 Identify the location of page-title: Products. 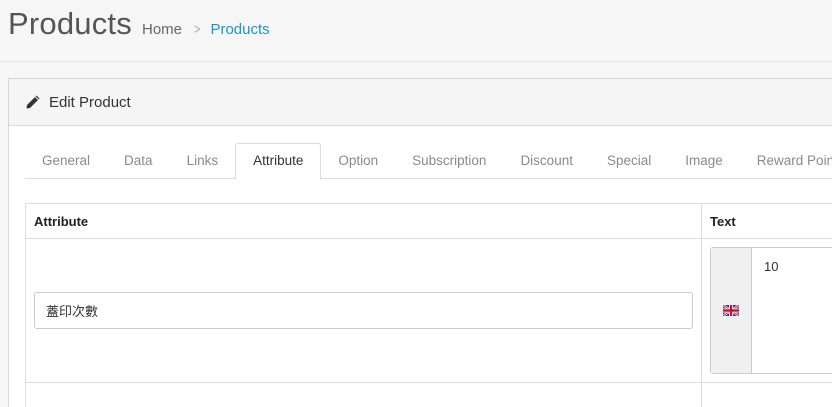
(70, 23).